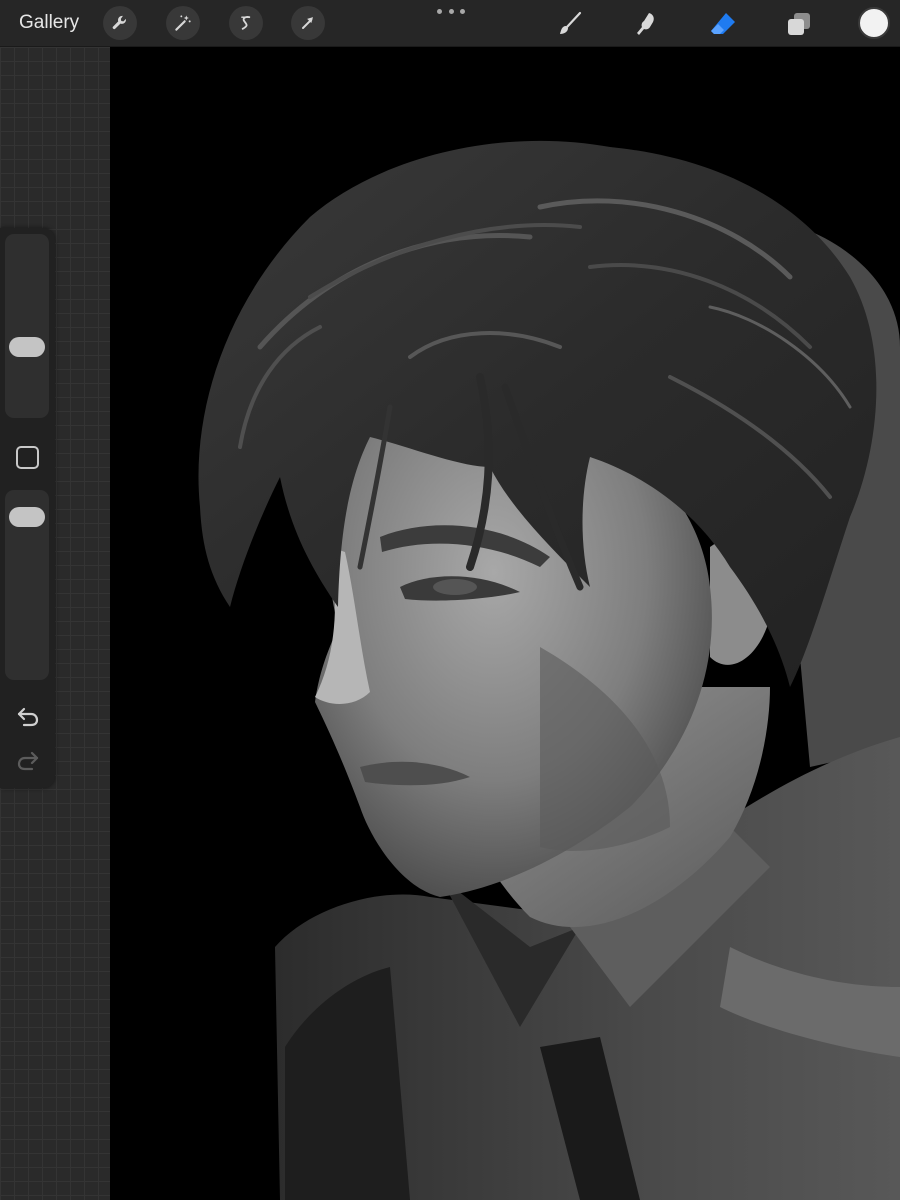 Image resolution: width=900 pixels, height=1200 pixels. I want to click on arrow-cursor-icon, so click(307, 23).